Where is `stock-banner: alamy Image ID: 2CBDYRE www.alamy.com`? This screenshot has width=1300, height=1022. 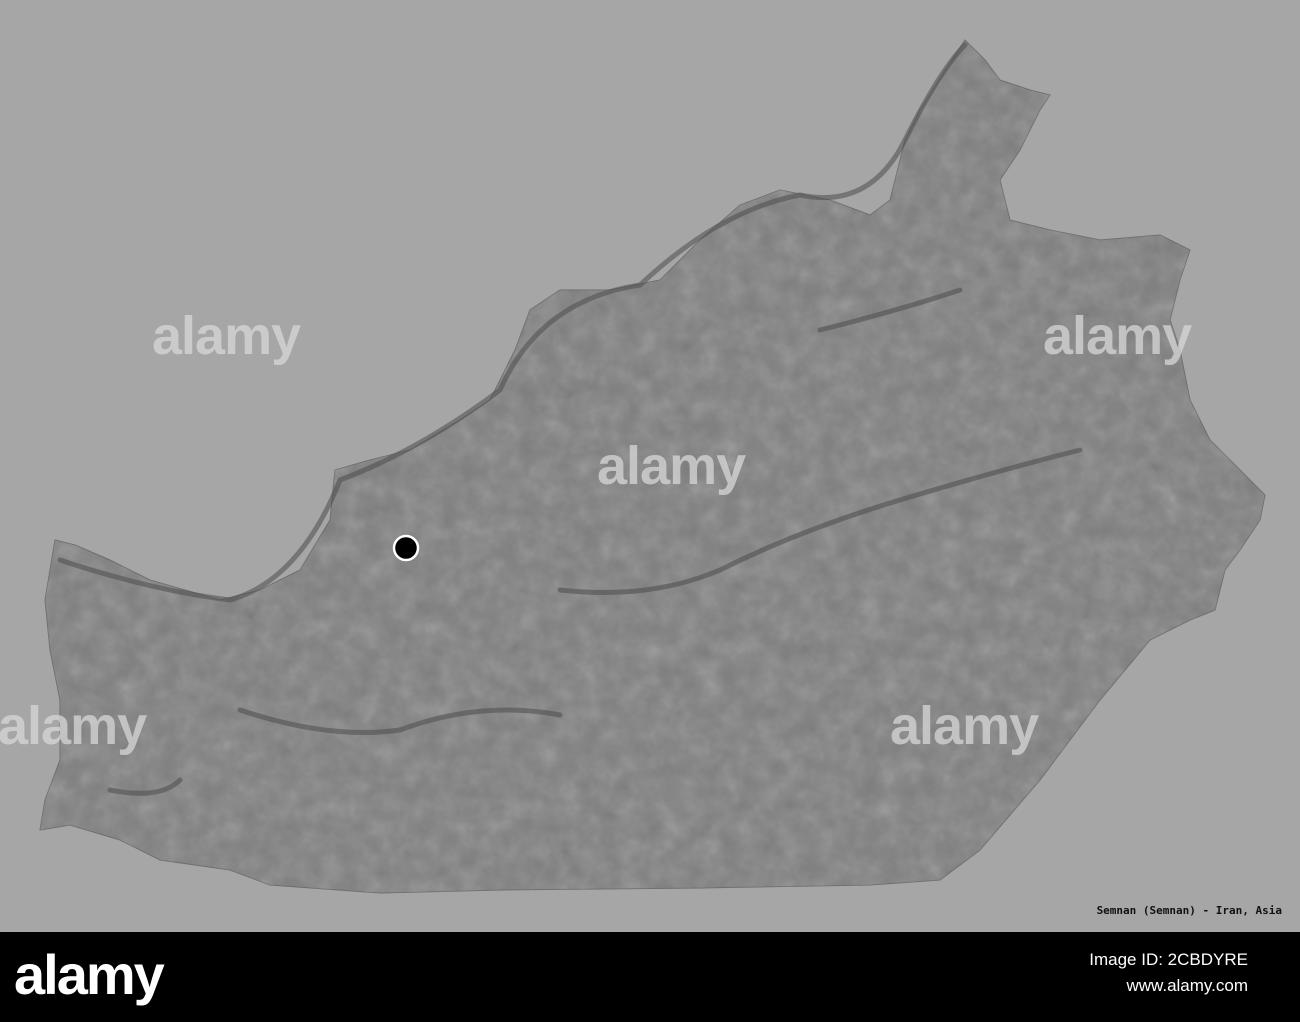 stock-banner: alamy Image ID: 2CBDYRE www.alamy.com is located at coordinates (650, 977).